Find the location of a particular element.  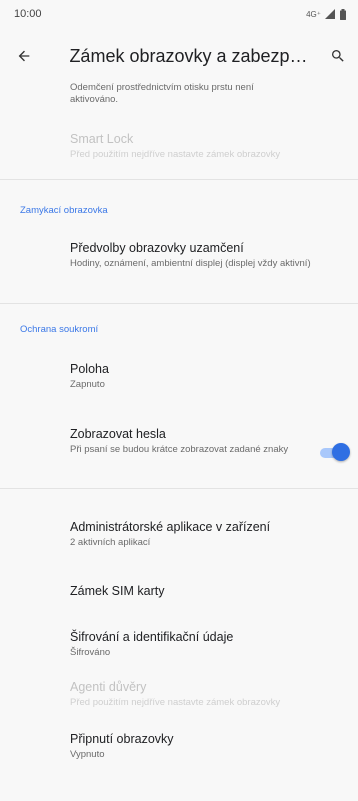

location-summary: Zapnuto is located at coordinates (87, 384).